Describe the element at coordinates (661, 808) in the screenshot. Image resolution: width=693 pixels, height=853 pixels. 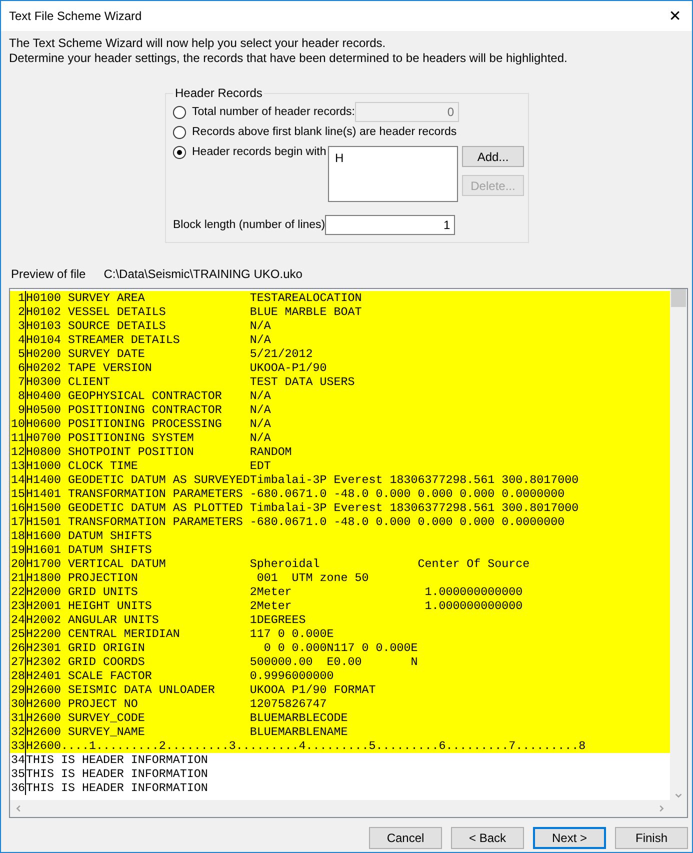
I see `scroll-right-icon` at that location.